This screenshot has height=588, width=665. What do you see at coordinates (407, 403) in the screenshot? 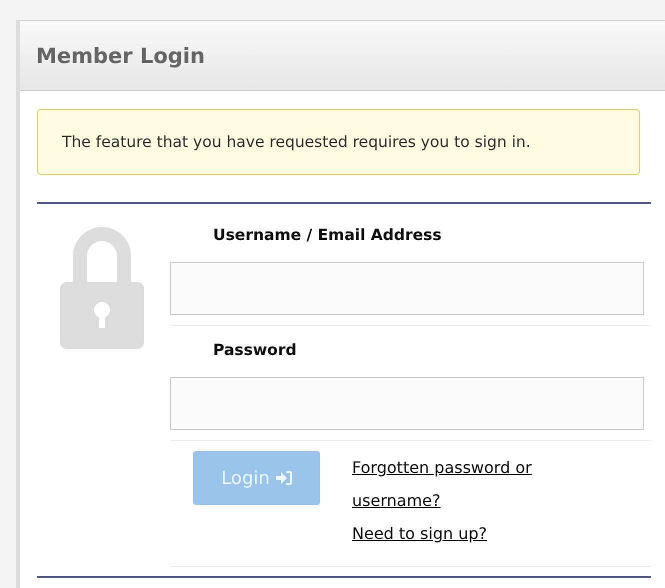
I see `password-field` at bounding box center [407, 403].